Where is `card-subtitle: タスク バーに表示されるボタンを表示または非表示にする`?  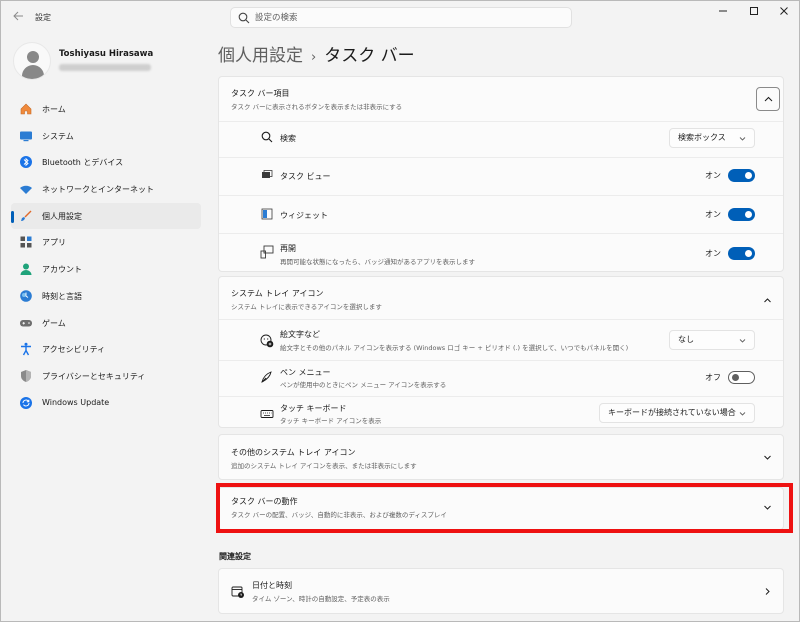 card-subtitle: タスク バーに表示されるボタンを表示または非表示にする is located at coordinates (317, 107).